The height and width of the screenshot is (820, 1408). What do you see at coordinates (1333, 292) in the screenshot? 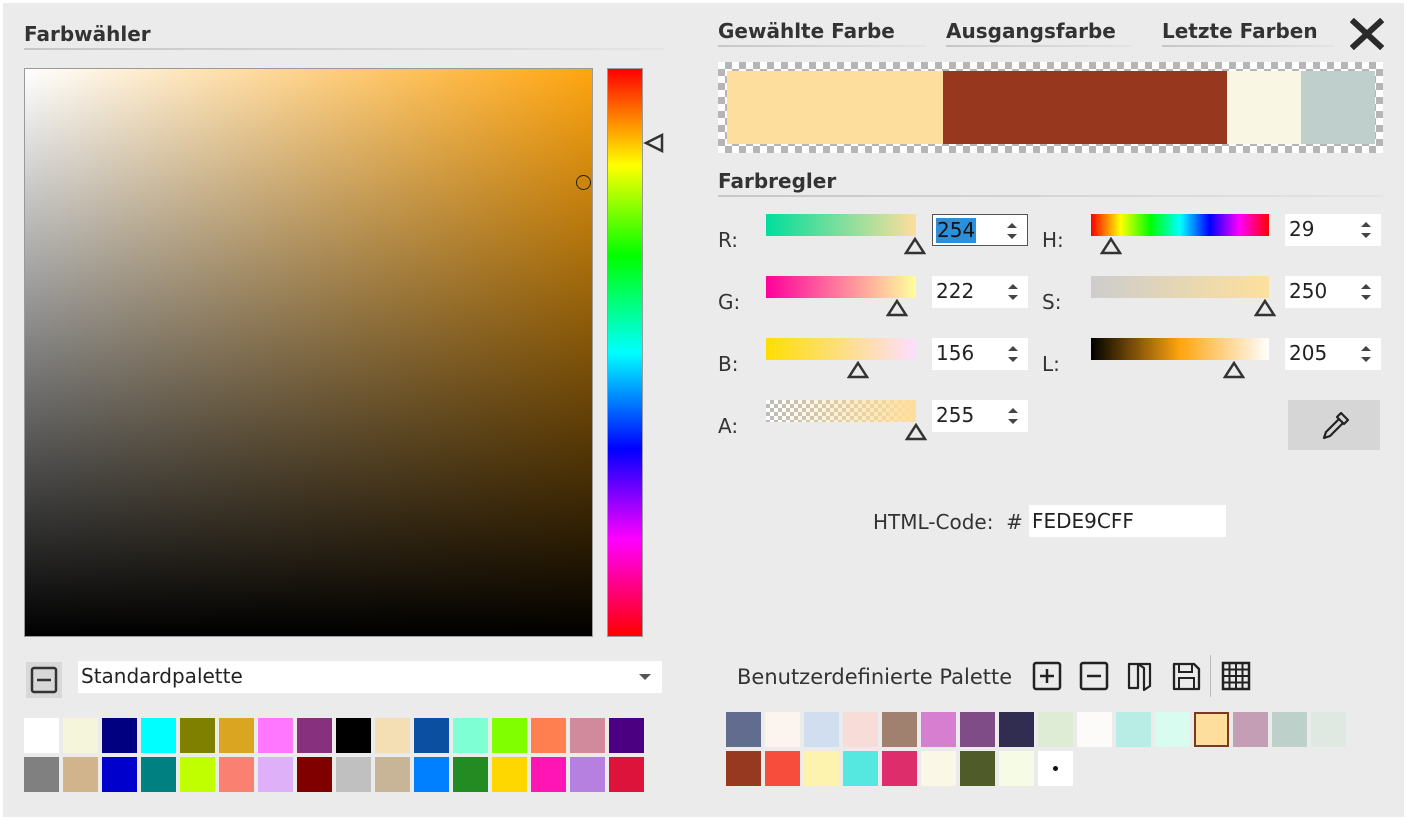
I see `s-value-input: 250` at bounding box center [1333, 292].